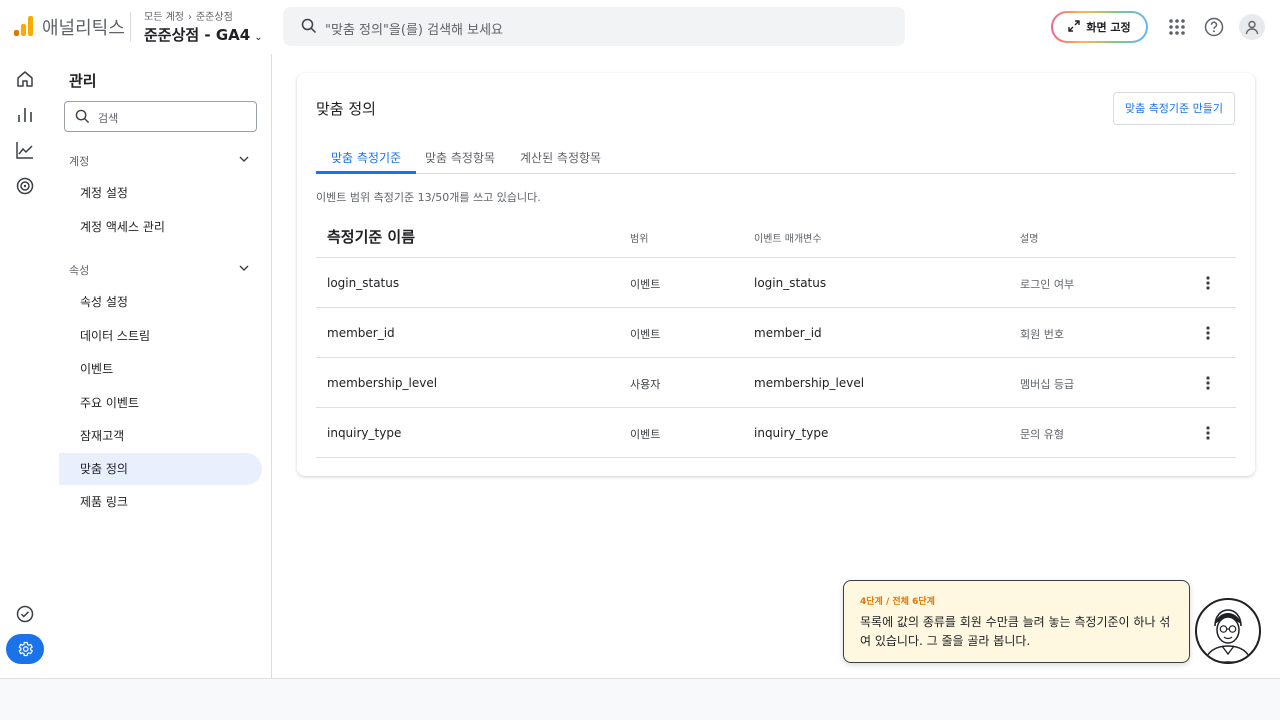 The height and width of the screenshot is (720, 1280). I want to click on cell-param: member_id, so click(788, 333).